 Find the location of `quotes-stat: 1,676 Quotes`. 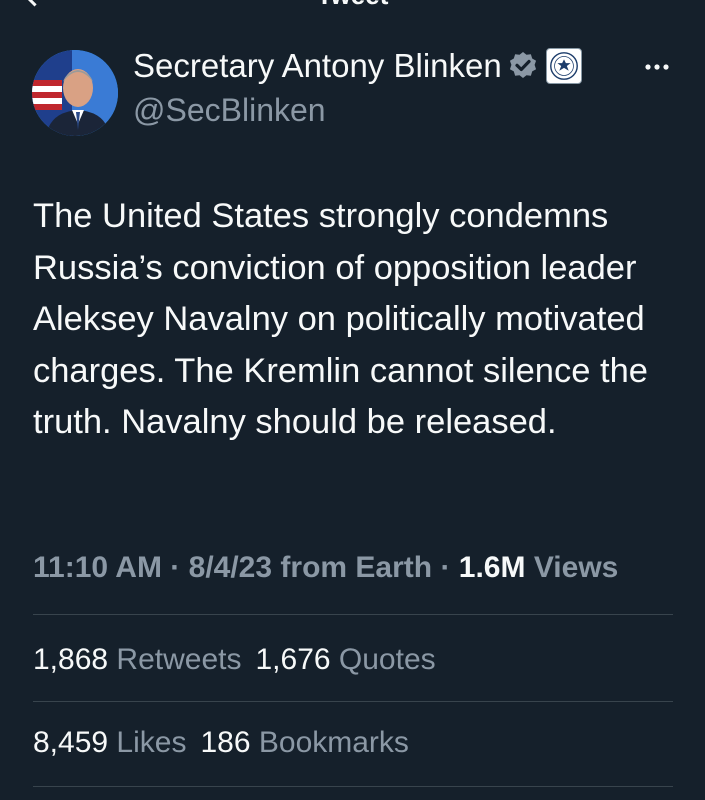

quotes-stat: 1,676 Quotes is located at coordinates (345, 659).